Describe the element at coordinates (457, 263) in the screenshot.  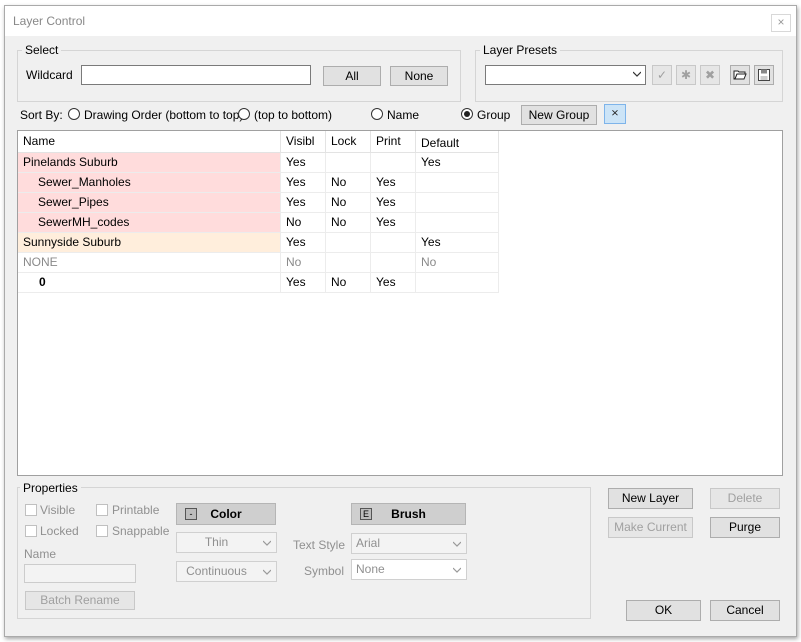
I see `cell-default: No` at that location.